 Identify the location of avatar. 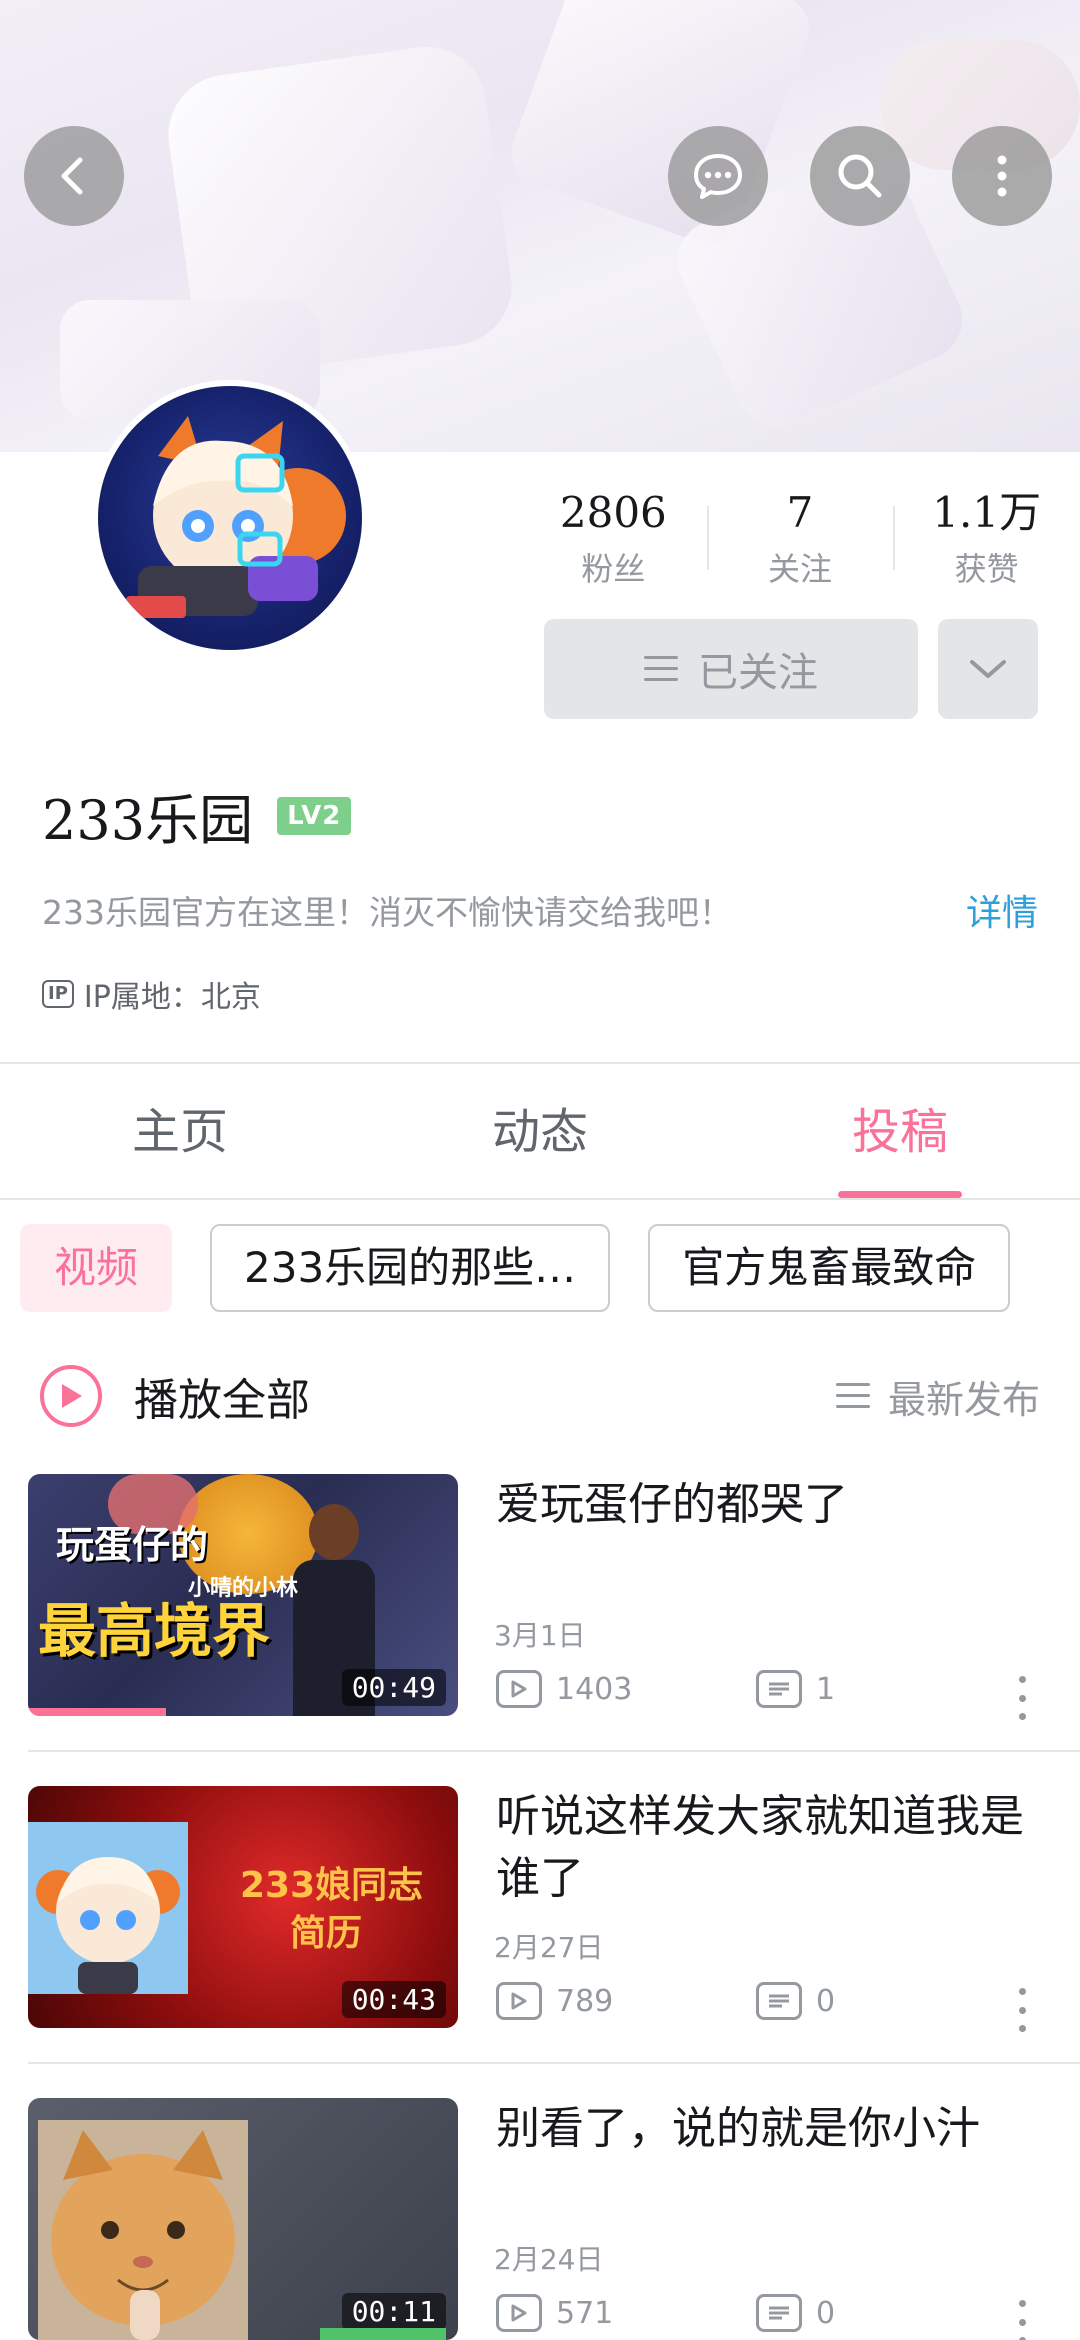
(230, 518).